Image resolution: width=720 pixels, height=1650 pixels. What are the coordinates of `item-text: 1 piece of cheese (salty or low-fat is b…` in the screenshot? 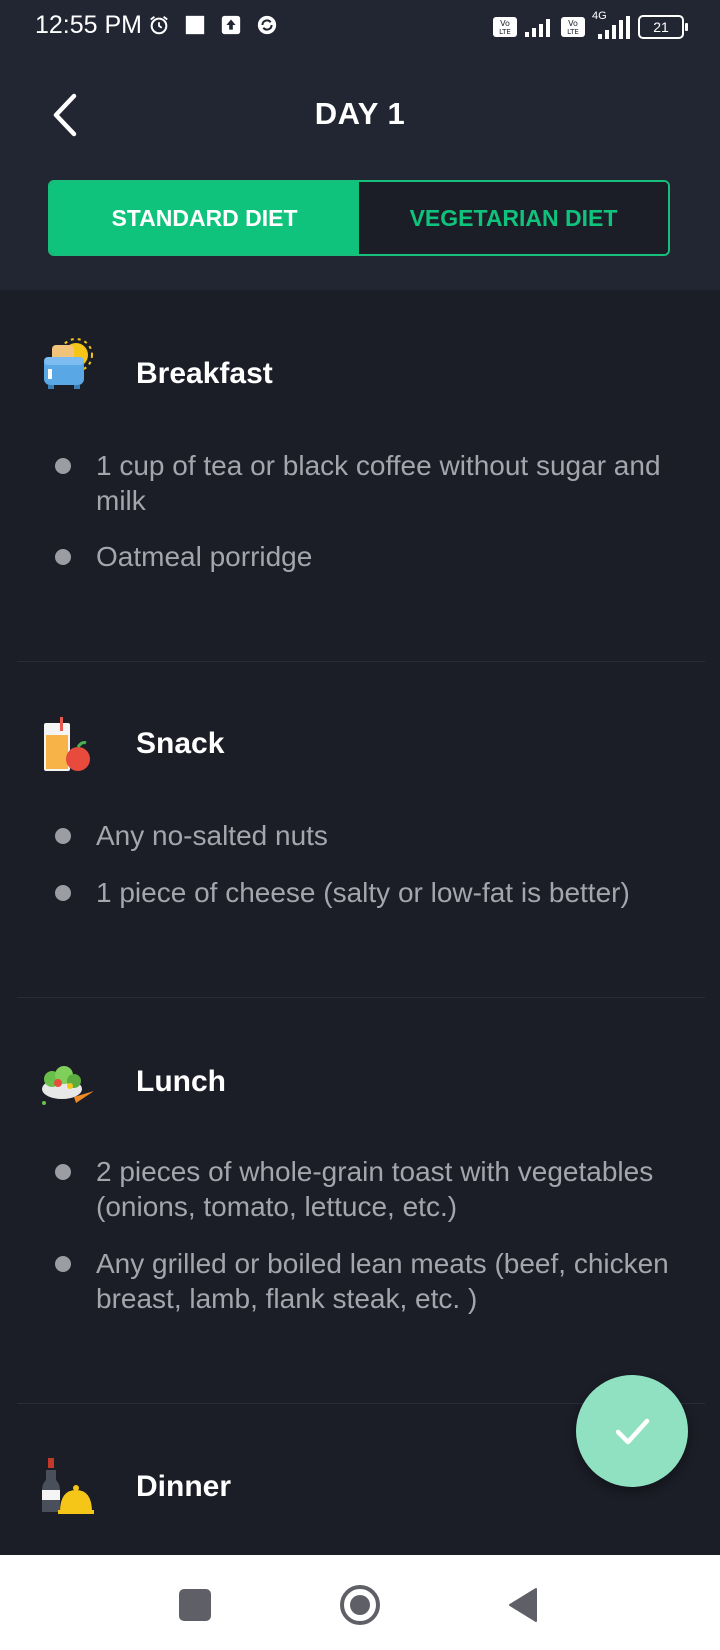 It's located at (363, 892).